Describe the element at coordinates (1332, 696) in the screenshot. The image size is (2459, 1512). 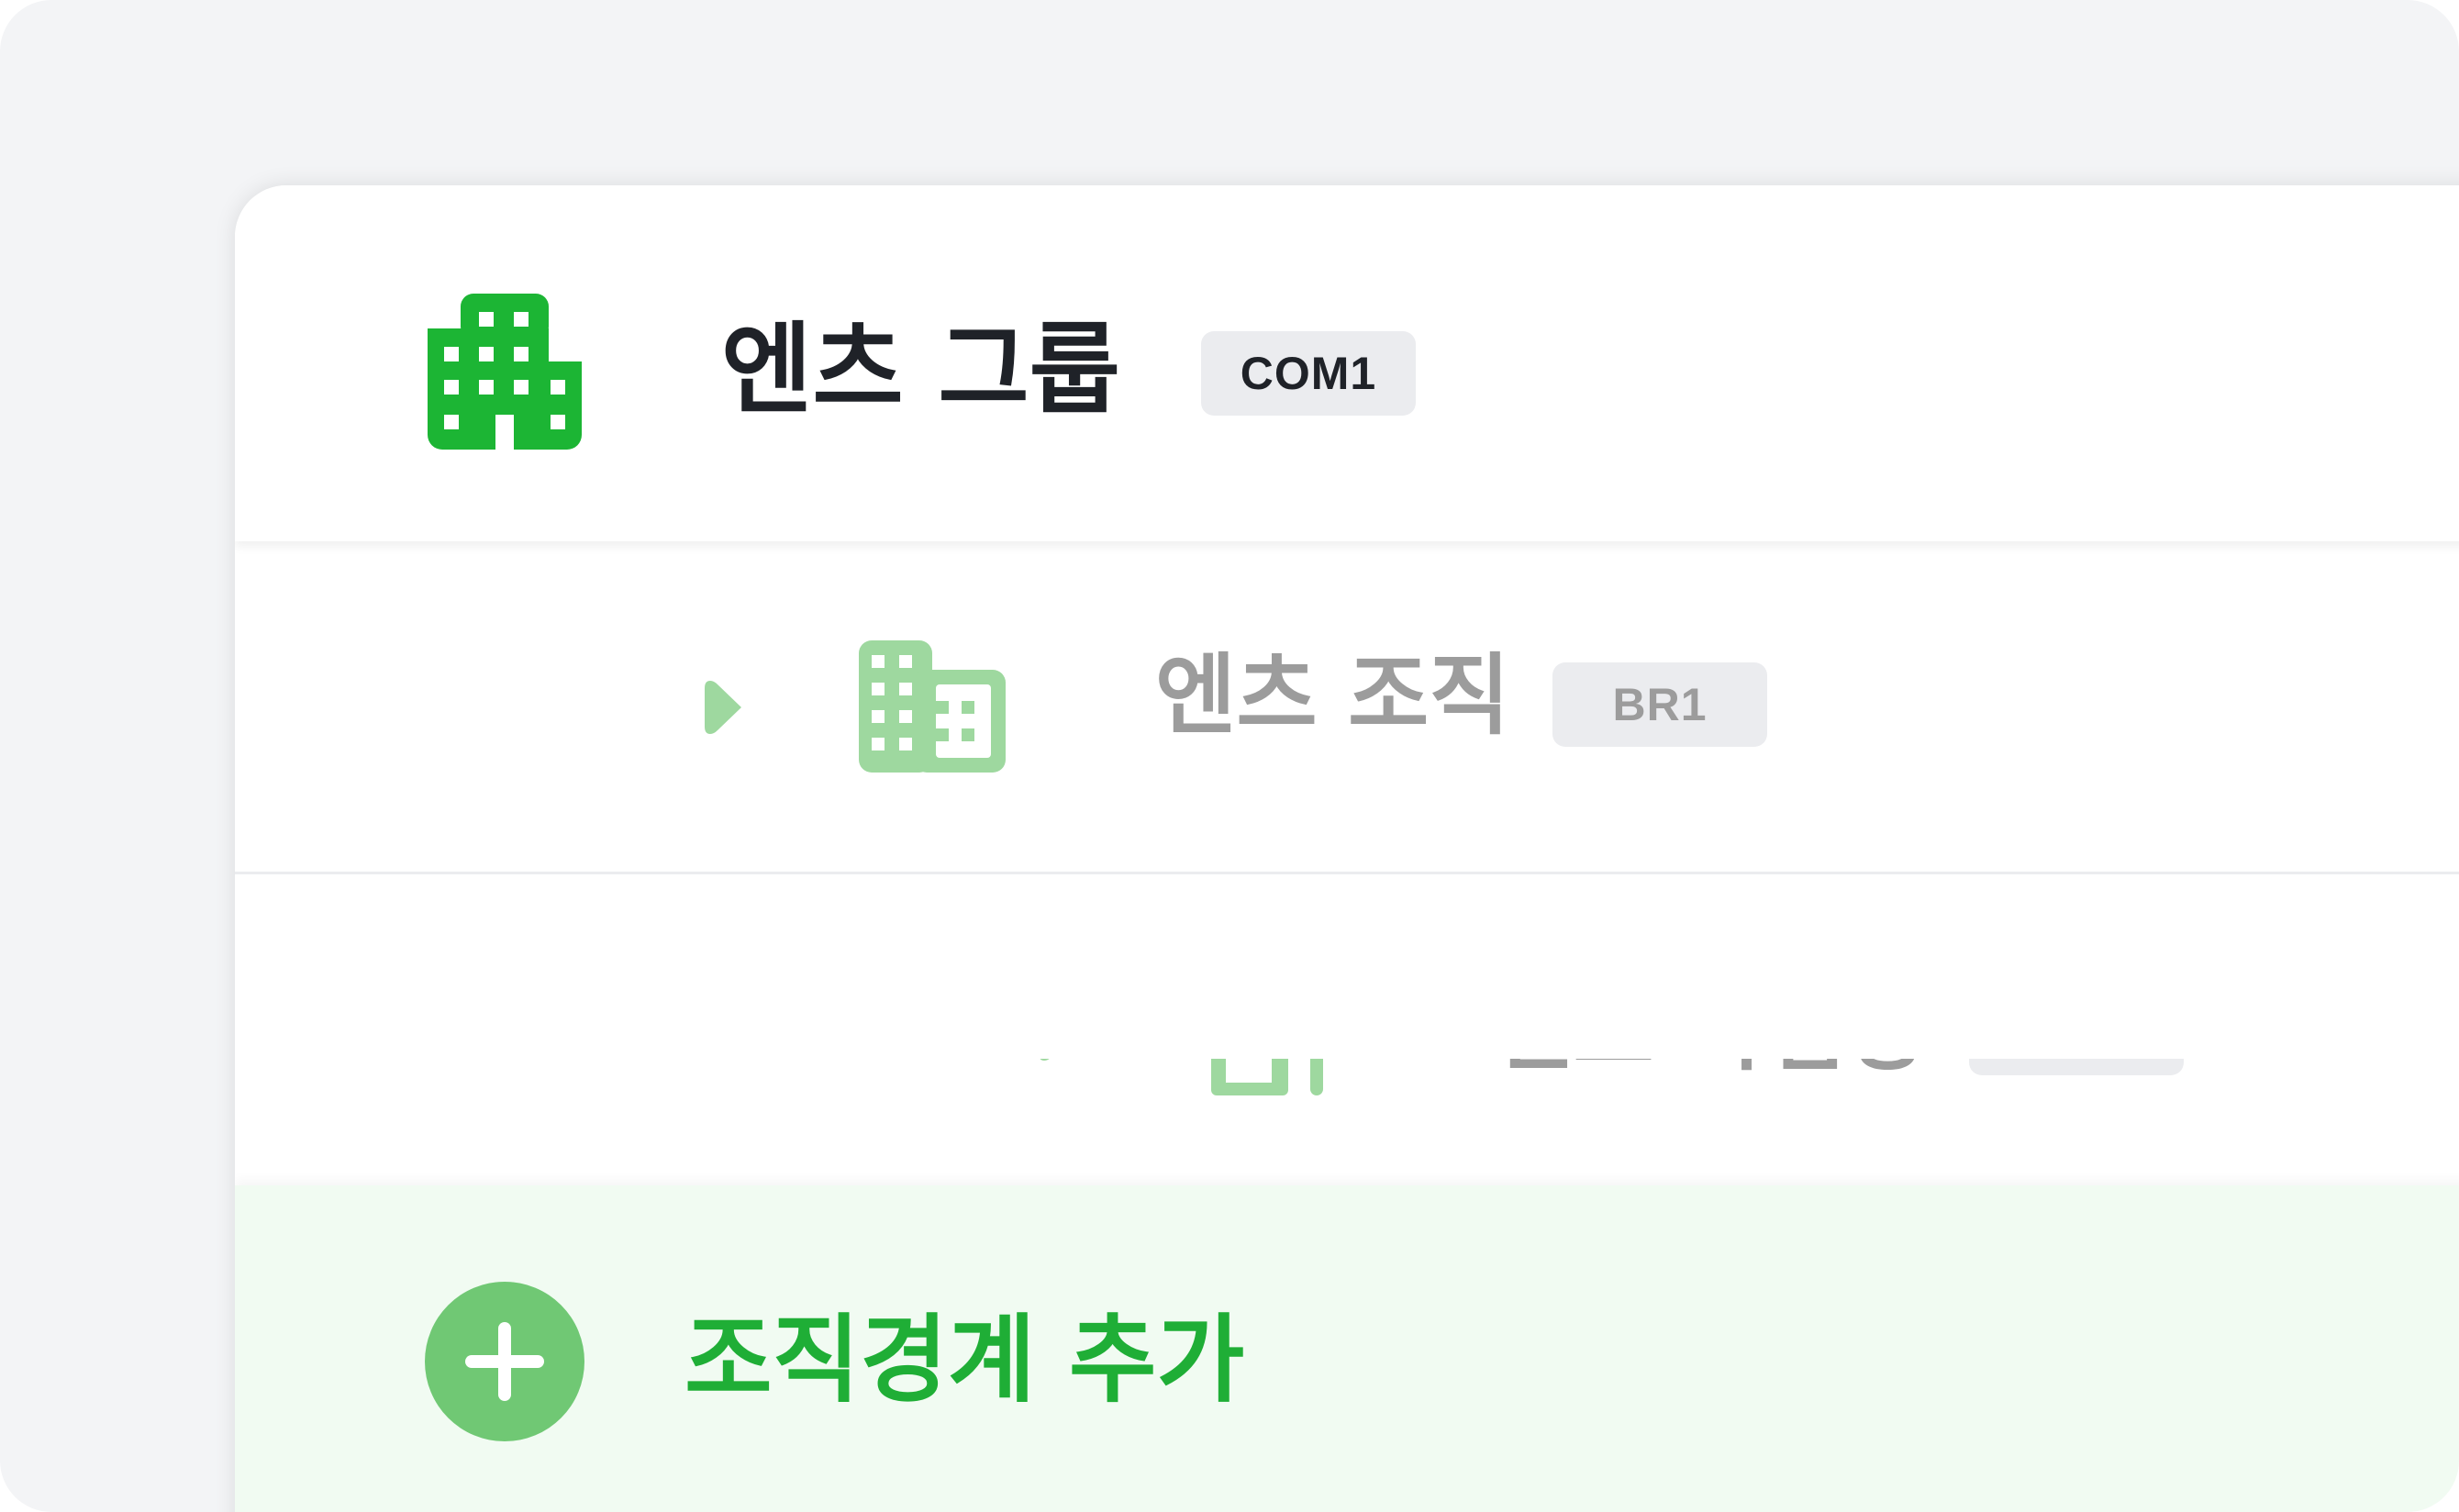
I see `branch-name: 엔츠 조직` at that location.